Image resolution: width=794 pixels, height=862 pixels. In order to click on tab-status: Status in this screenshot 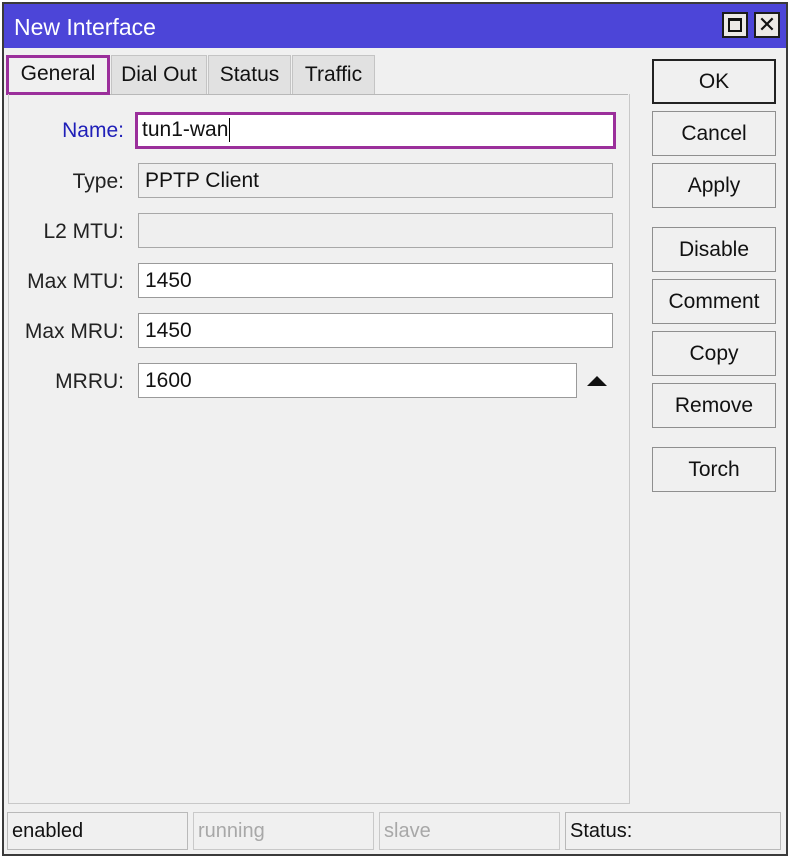, I will do `click(249, 74)`.